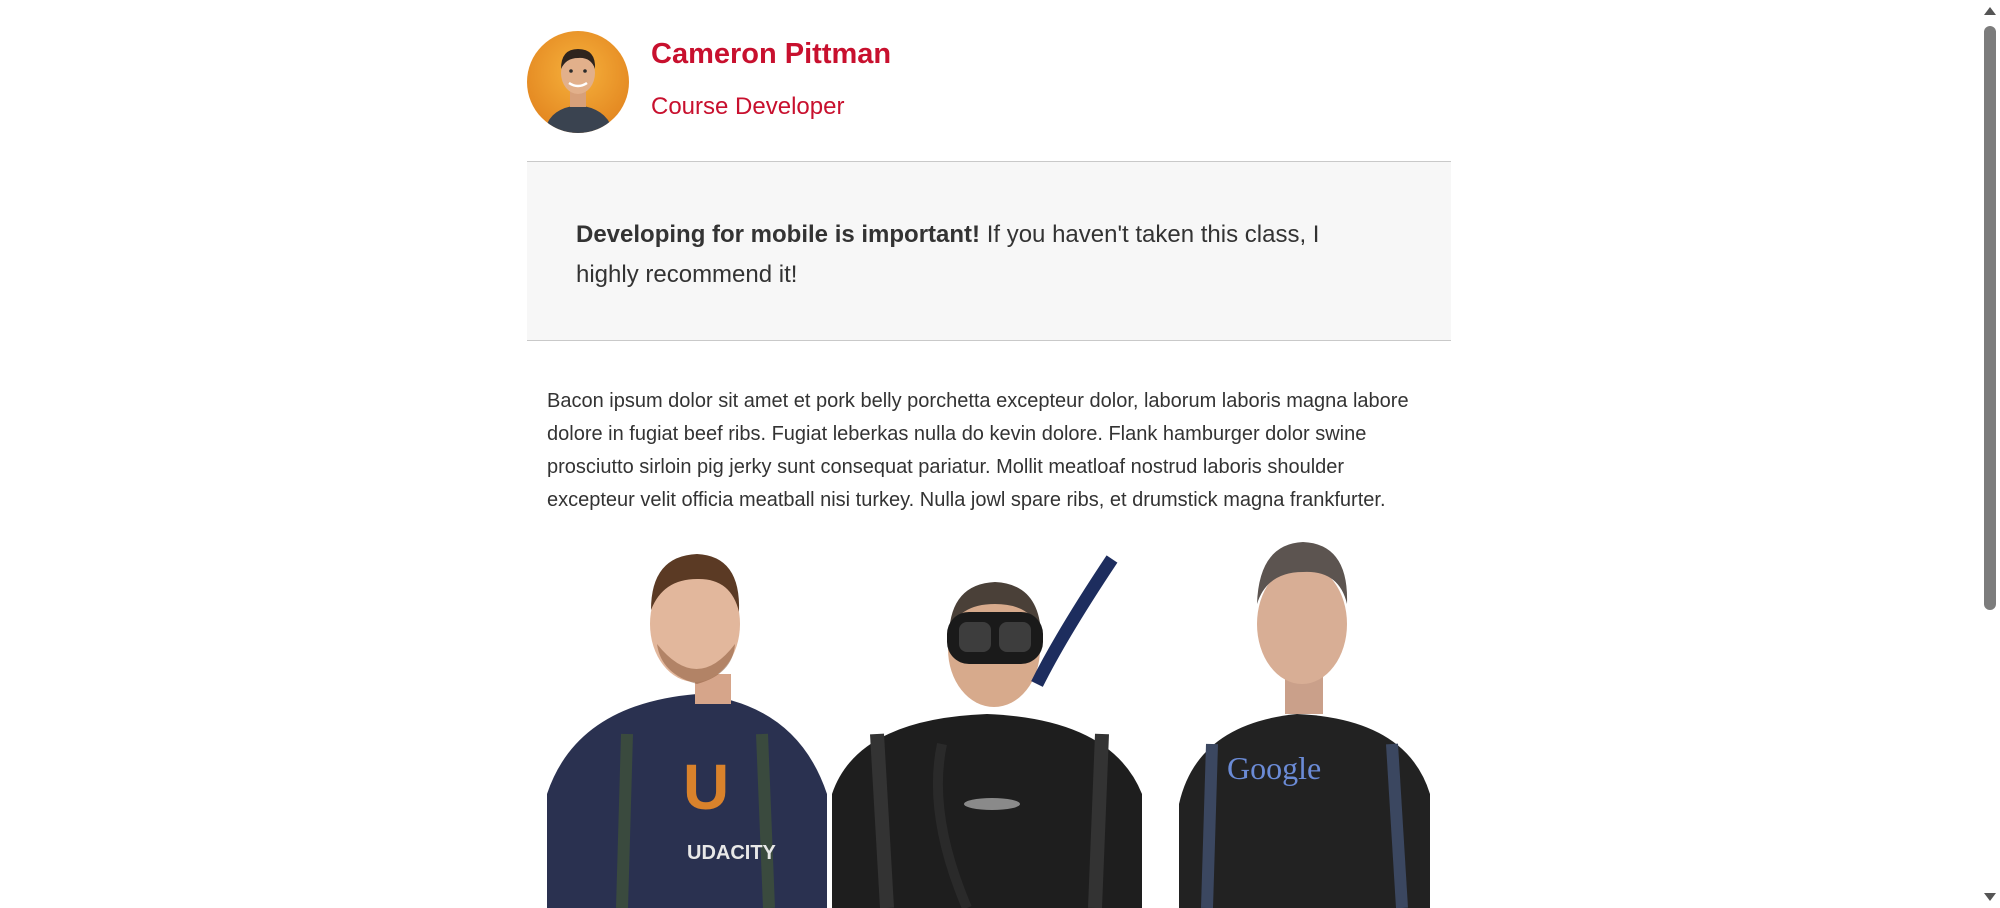 Image resolution: width=2000 pixels, height=908 pixels. What do you see at coordinates (706, 787) in the screenshot?
I see `svg-text: U` at bounding box center [706, 787].